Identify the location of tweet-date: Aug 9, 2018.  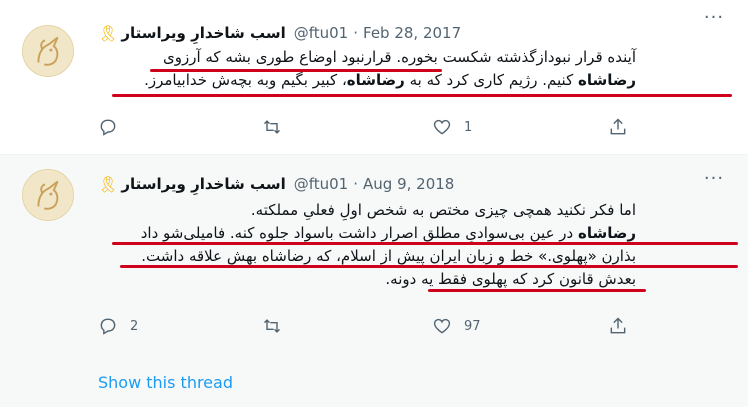
(408, 184).